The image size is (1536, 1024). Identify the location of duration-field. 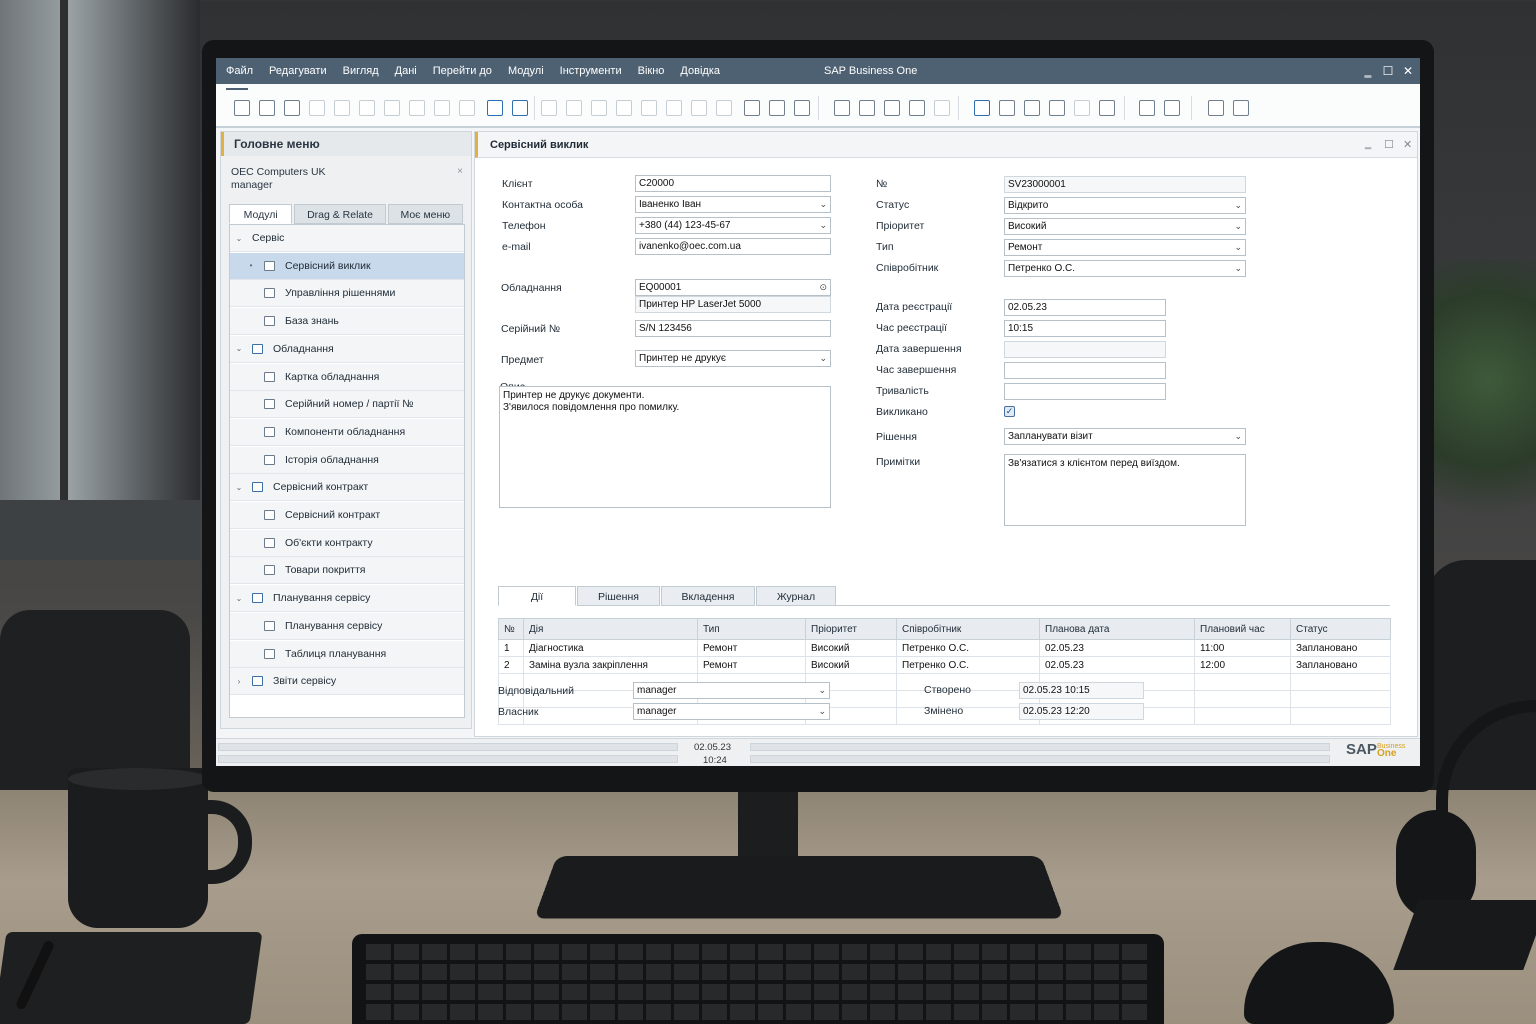
(1085, 391).